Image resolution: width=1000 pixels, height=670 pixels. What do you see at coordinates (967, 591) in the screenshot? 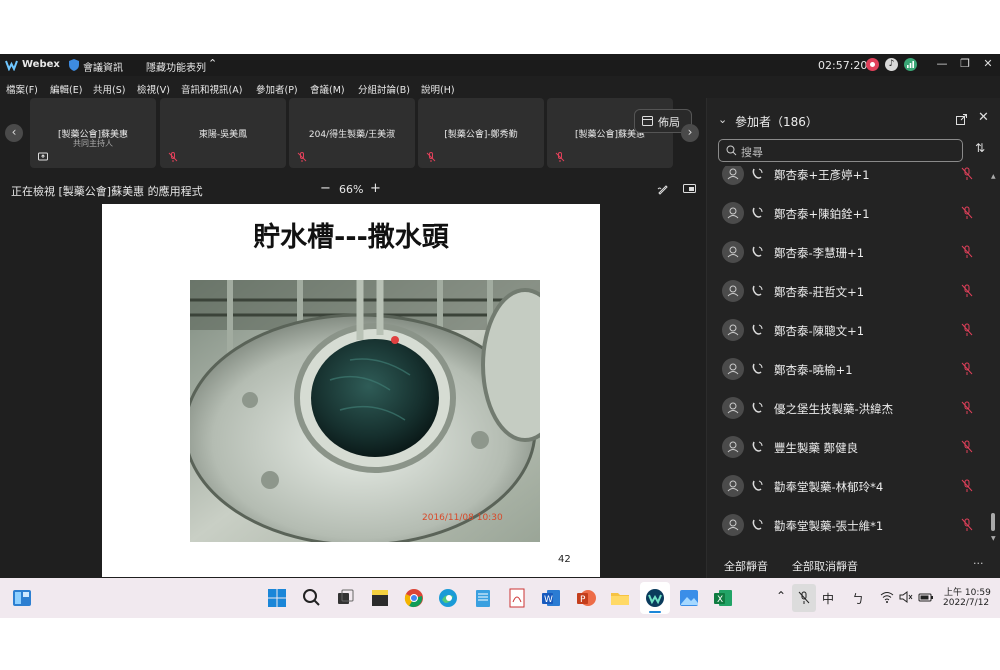
I see `clock-time: 上午 10:59` at bounding box center [967, 591].